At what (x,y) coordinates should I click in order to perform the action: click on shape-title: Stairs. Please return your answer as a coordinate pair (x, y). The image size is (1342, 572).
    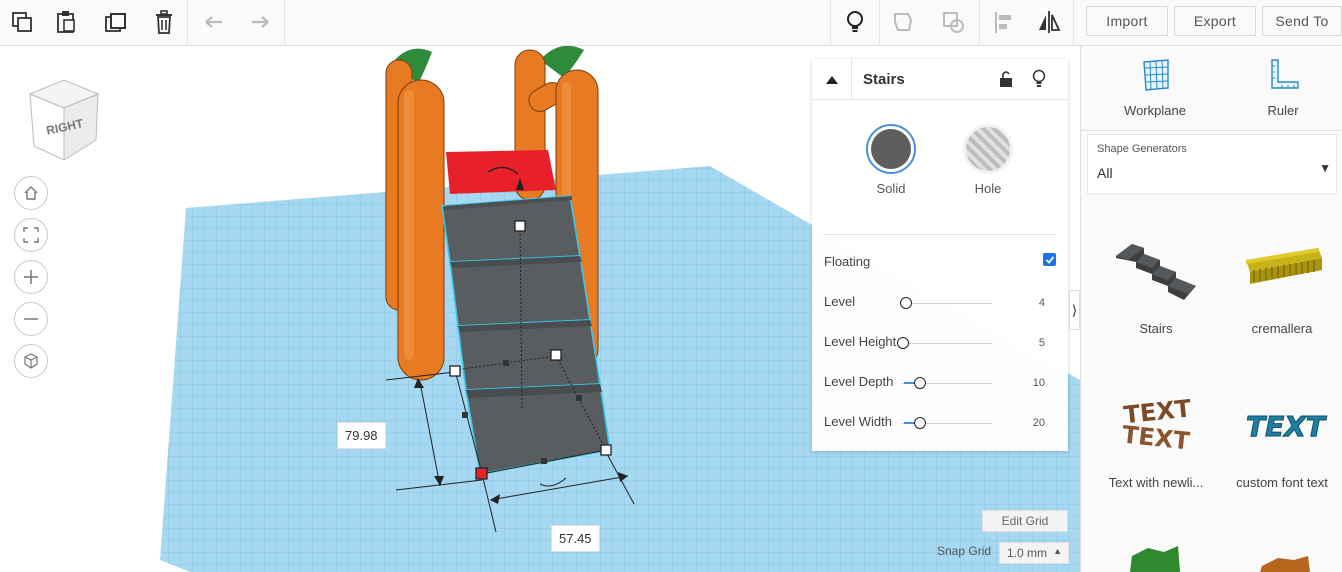
    Looking at the image, I should click on (884, 79).